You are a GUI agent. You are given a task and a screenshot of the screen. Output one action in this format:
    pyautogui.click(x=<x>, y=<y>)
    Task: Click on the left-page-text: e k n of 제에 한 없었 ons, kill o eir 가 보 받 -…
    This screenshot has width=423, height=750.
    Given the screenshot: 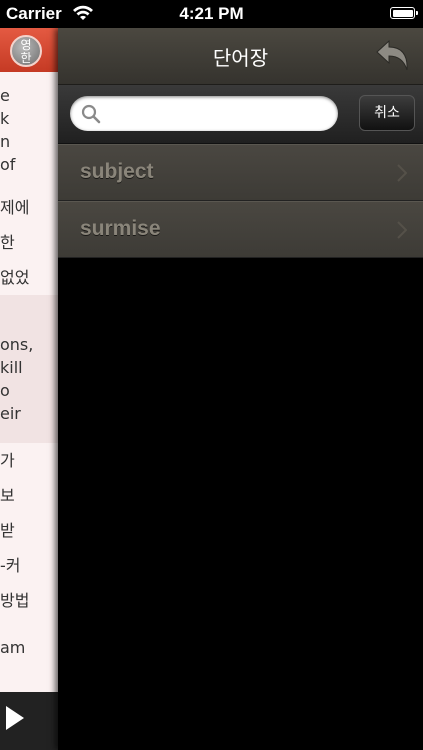 What is the action you would take?
    pyautogui.click(x=29, y=371)
    